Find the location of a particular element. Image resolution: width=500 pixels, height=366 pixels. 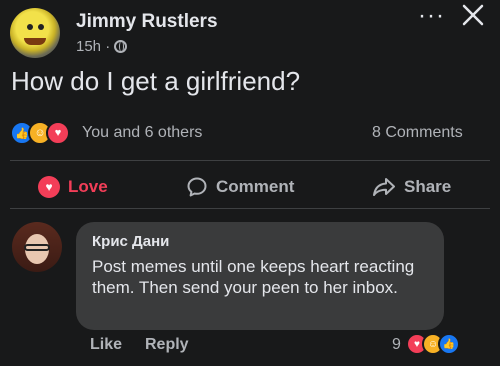

avatar-glasses is located at coordinates (37, 247).